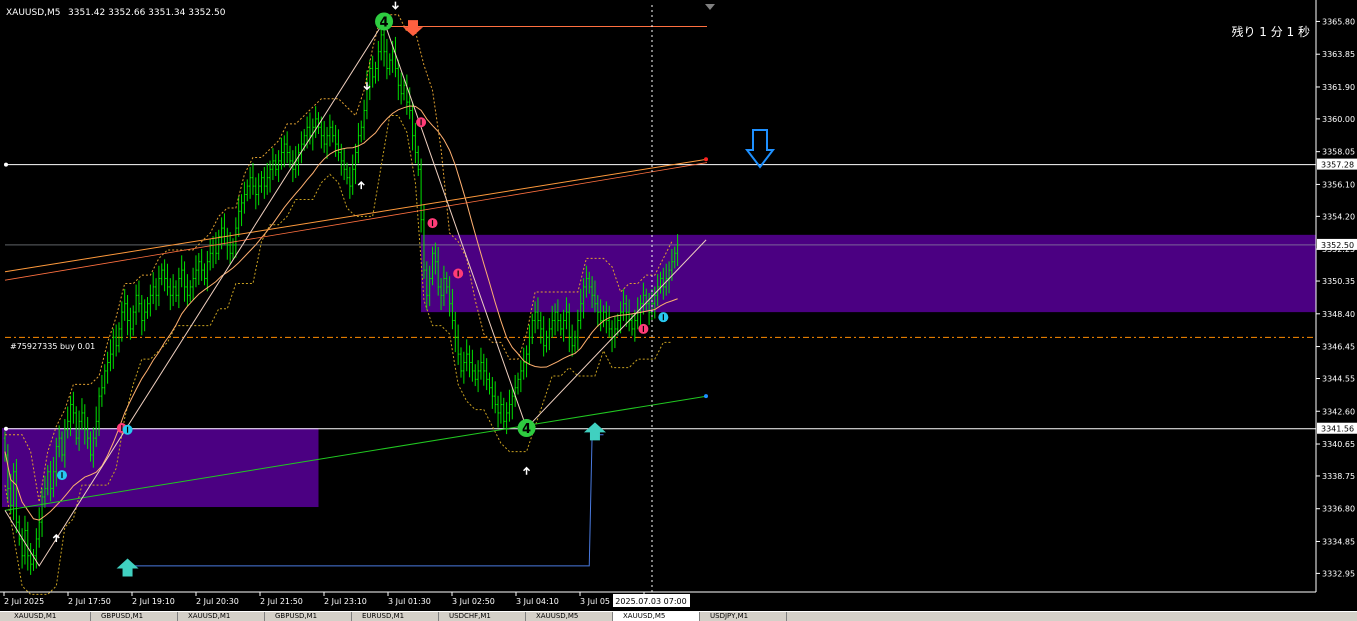  What do you see at coordinates (153, 601) in the screenshot?
I see `x-tick-label: 2 Jul 19:10` at bounding box center [153, 601].